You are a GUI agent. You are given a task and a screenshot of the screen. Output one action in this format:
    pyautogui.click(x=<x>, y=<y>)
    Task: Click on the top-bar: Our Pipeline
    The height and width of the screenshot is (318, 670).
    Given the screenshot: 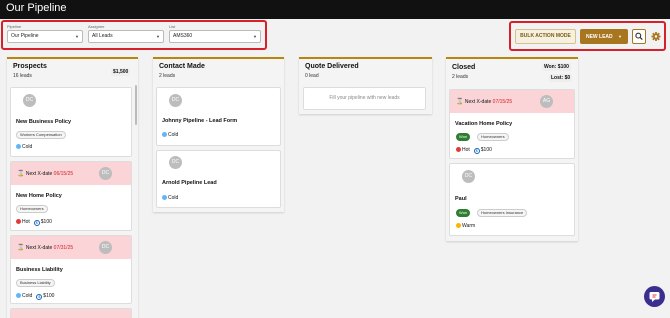 What is the action you would take?
    pyautogui.click(x=335, y=9)
    